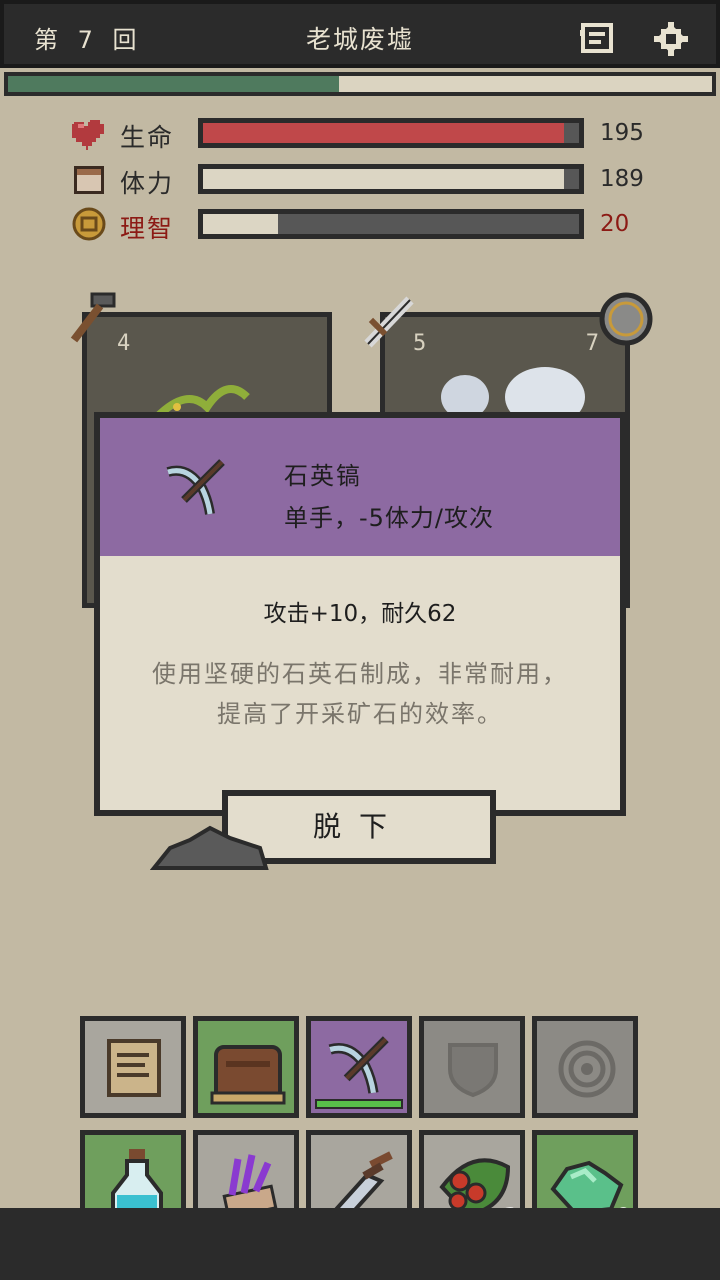  I want to click on map-icon, so click(597, 38).